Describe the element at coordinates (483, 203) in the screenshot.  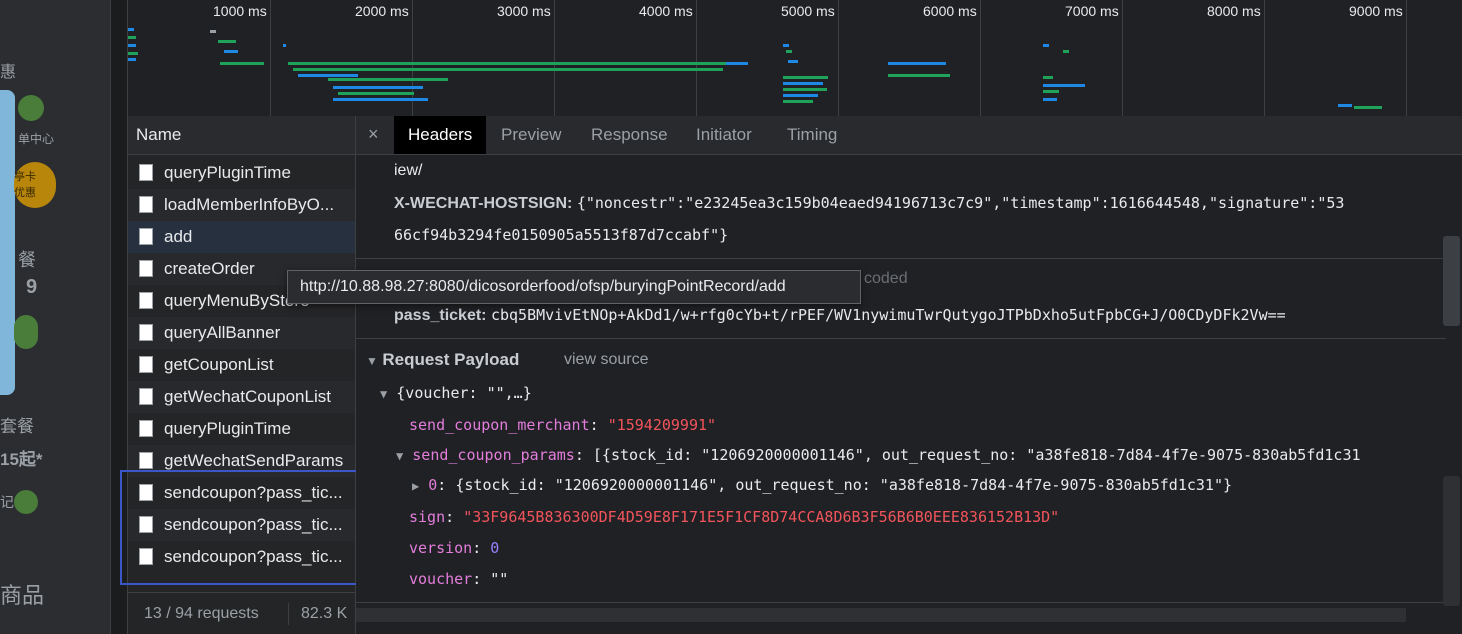
I see `header-key: X-WECHAT-HOSTSIGN:` at that location.